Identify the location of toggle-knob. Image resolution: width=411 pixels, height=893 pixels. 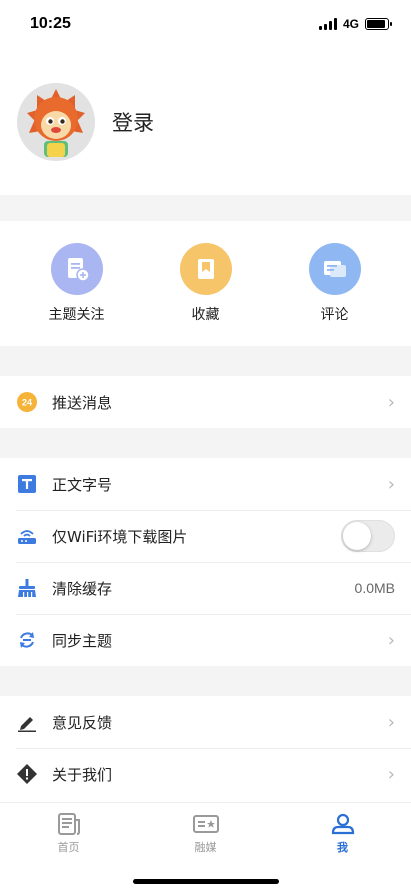
(357, 536).